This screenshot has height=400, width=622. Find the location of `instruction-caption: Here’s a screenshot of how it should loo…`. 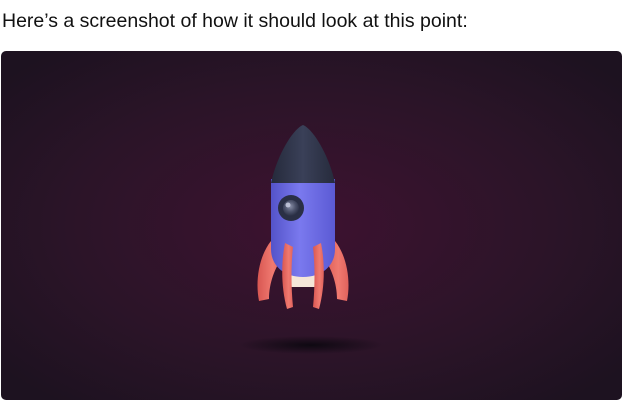

instruction-caption: Here’s a screenshot of how it should loo… is located at coordinates (235, 21).